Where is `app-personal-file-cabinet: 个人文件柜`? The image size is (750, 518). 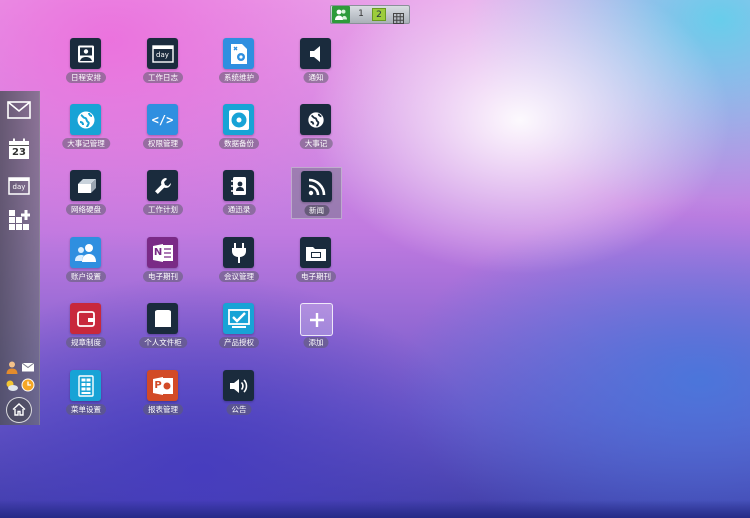 app-personal-file-cabinet: 个人文件柜 is located at coordinates (163, 332).